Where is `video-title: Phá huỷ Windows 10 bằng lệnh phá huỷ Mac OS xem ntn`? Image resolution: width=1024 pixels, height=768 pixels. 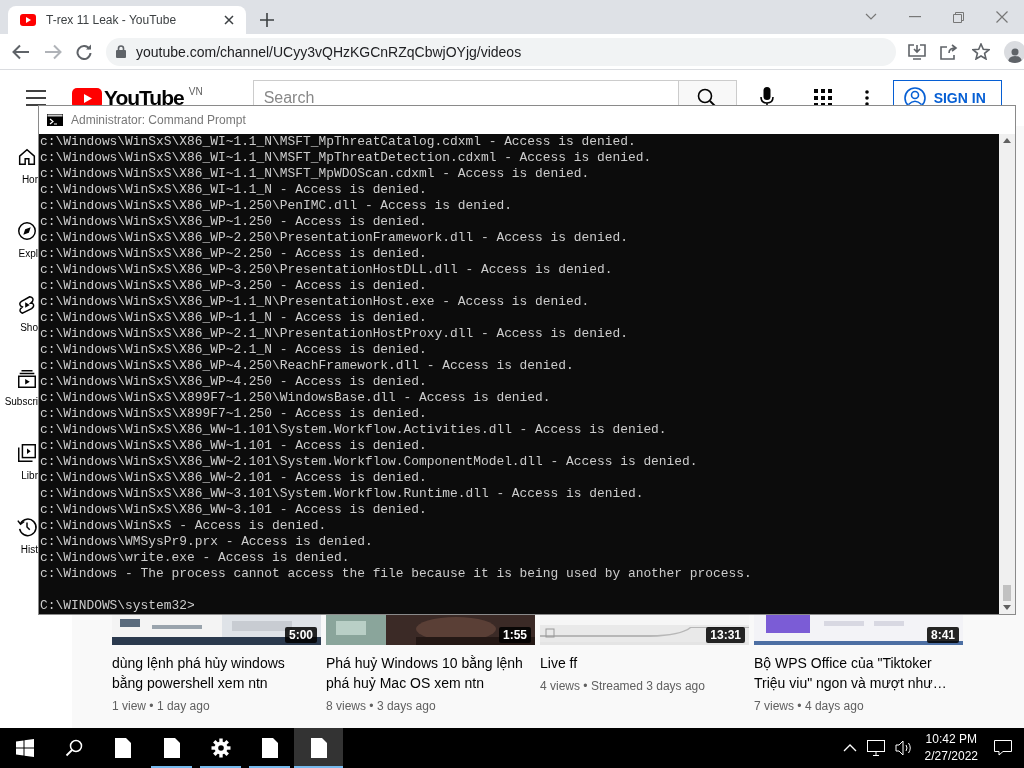 video-title: Phá huỷ Windows 10 bằng lệnh phá huỷ Mac OS xem ntn is located at coordinates (428, 673).